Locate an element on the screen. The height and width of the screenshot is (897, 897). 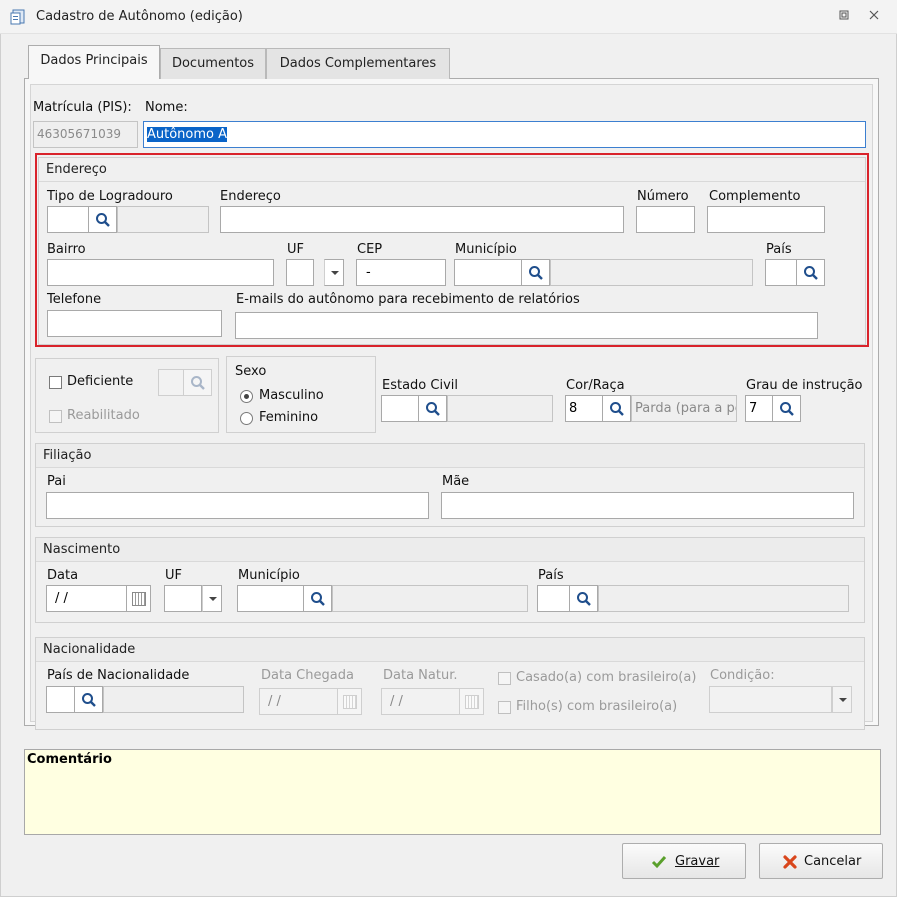
restore-icon is located at coordinates (844, 17).